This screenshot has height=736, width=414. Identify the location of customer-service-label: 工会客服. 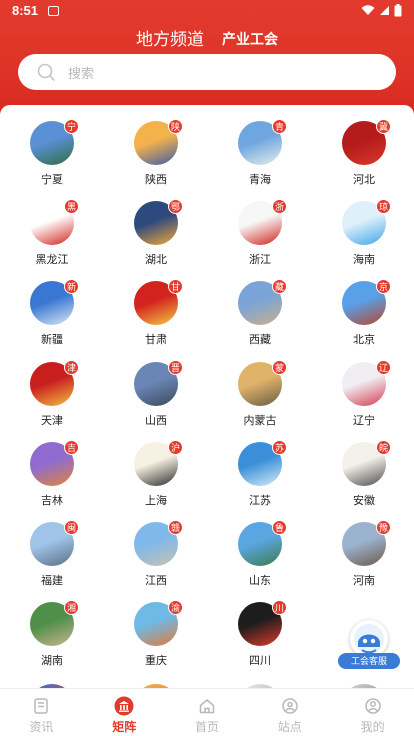
(369, 661).